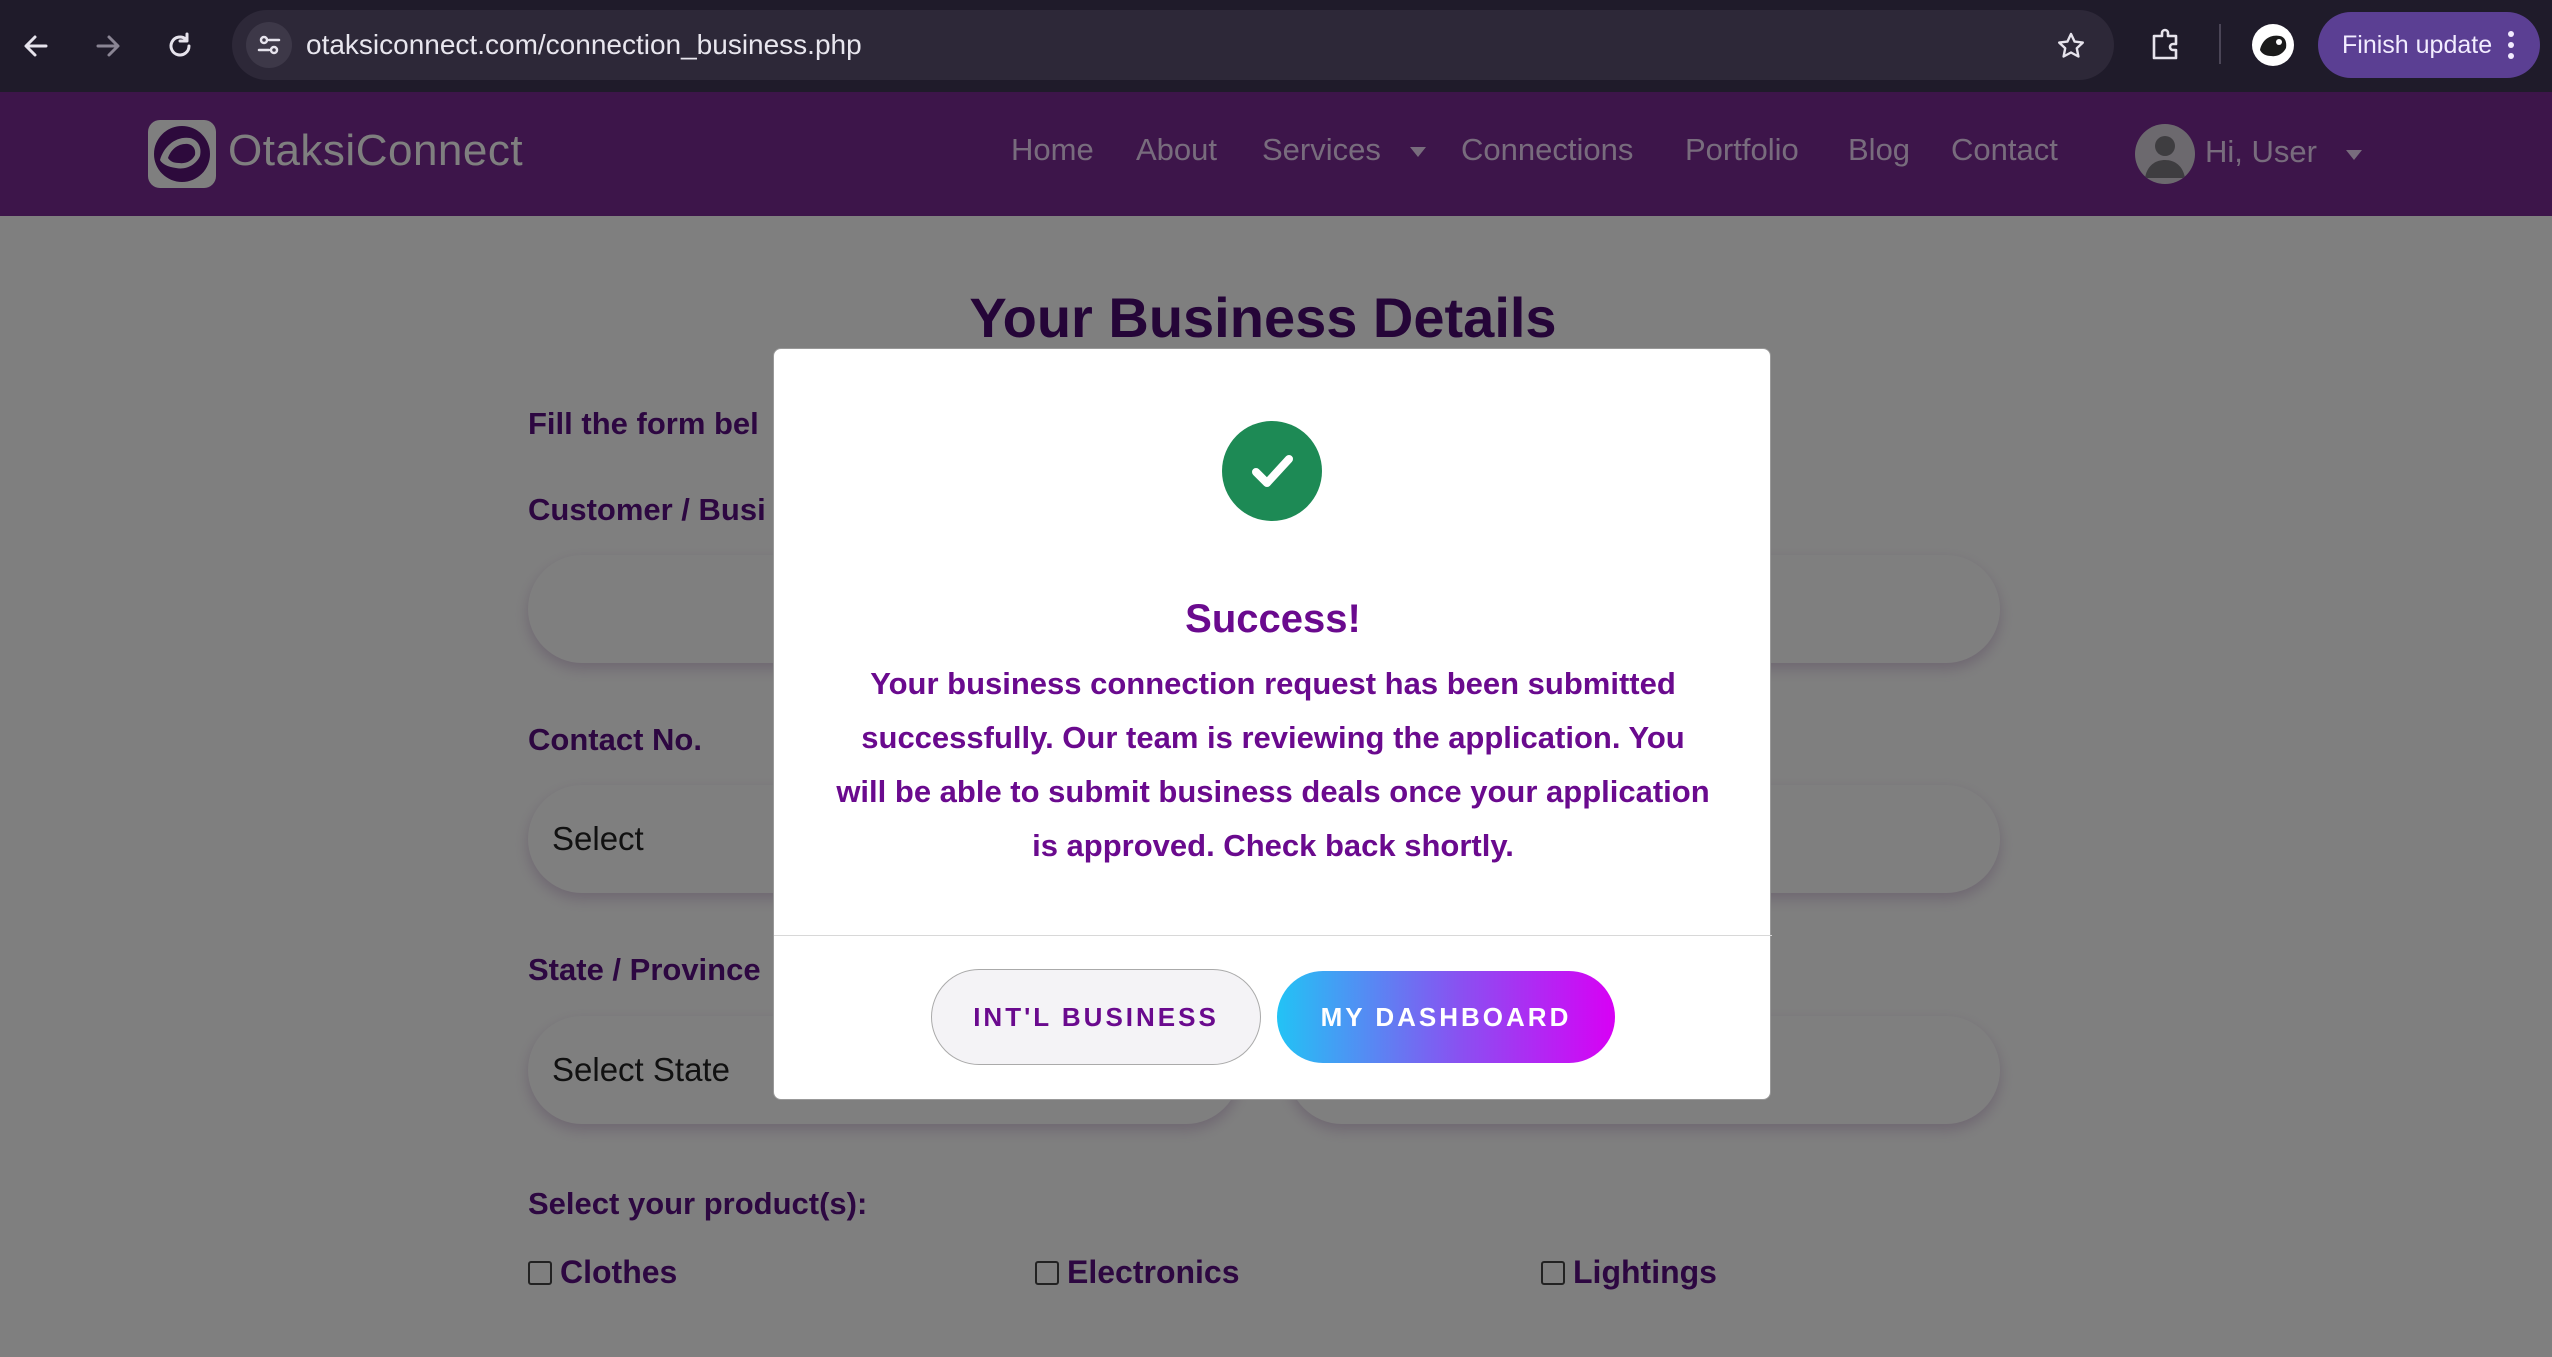 Image resolution: width=2552 pixels, height=1357 pixels. I want to click on finish-update-label: Finish update, so click(2417, 44).